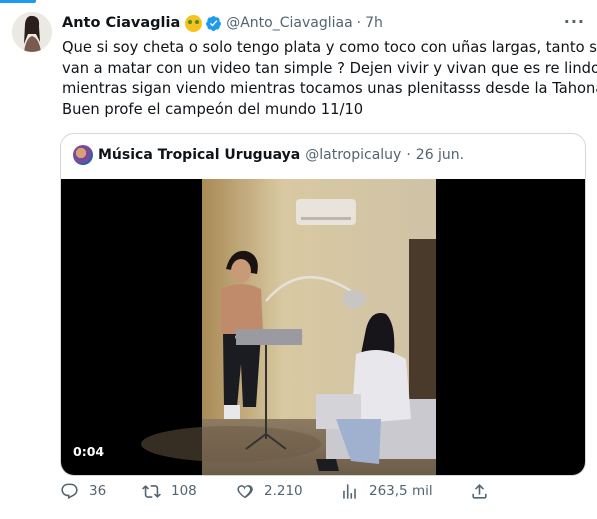 This screenshot has height=519, width=597. What do you see at coordinates (18, 1) in the screenshot?
I see `top-accent-bar` at bounding box center [18, 1].